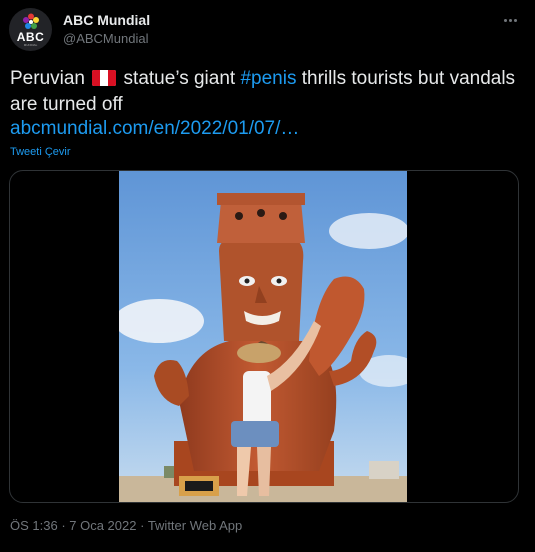  I want to click on tweet-header: ABC MUNDIAL ABC Mundial @ABCMundial, so click(267, 30).